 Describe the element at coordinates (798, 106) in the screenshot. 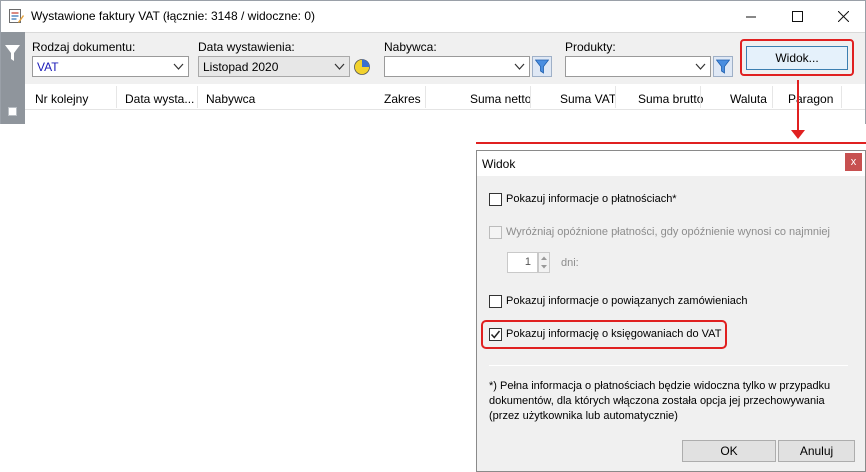

I see `annotation-arrow-line` at that location.